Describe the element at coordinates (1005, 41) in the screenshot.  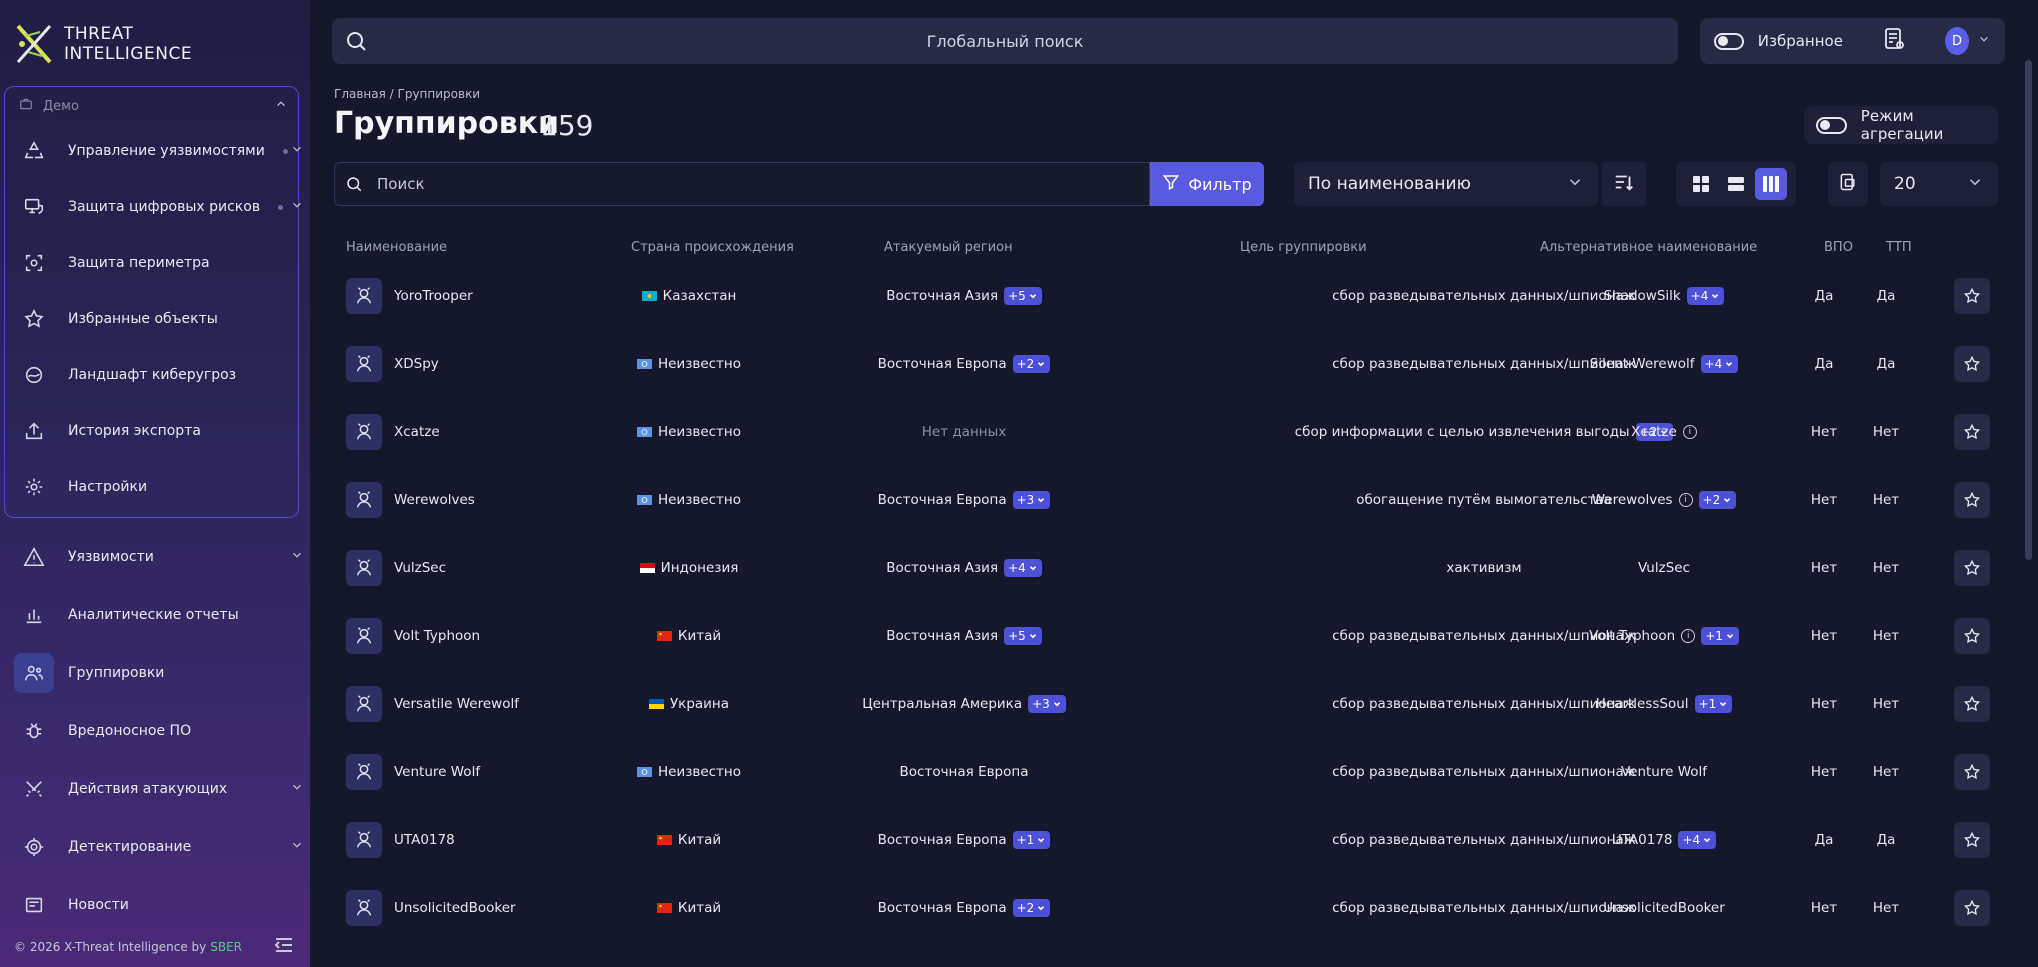
I see `global-search: Глобальный поиск` at that location.